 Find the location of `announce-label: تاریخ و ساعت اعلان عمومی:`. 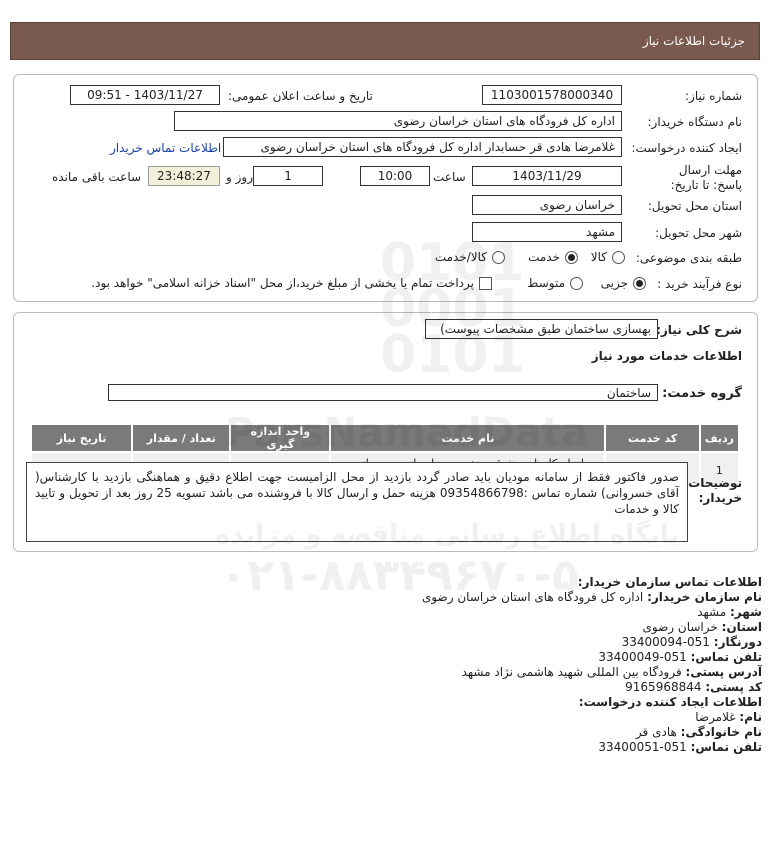

announce-label: تاریخ و ساعت اعلان عمومی: is located at coordinates (300, 96).